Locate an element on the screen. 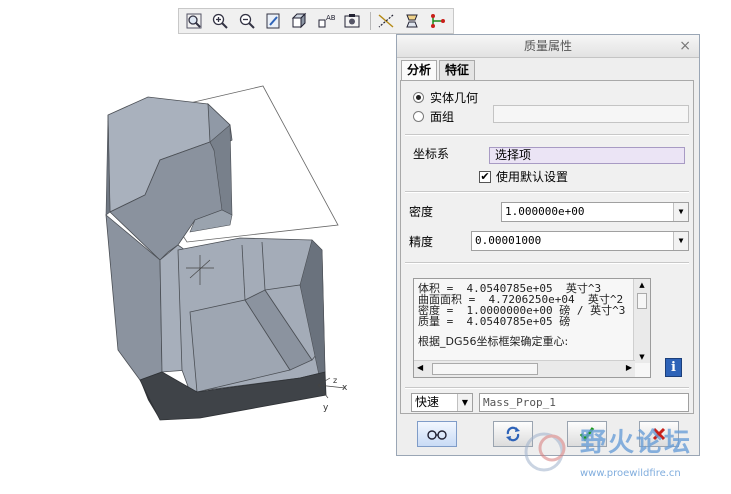 The height and width of the screenshot is (494, 731). vertical-scrollbar: ▲ ▼ is located at coordinates (641, 321).